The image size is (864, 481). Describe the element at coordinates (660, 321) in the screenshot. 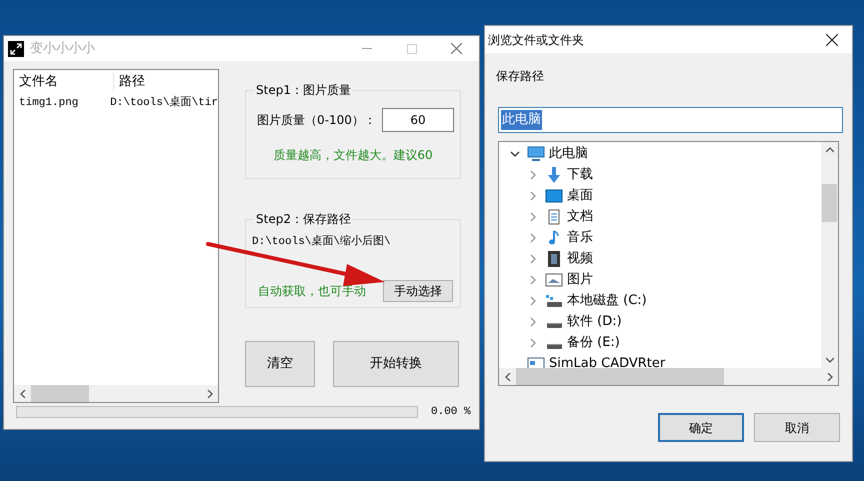

I see `tree-item: 软件 (D:)` at that location.